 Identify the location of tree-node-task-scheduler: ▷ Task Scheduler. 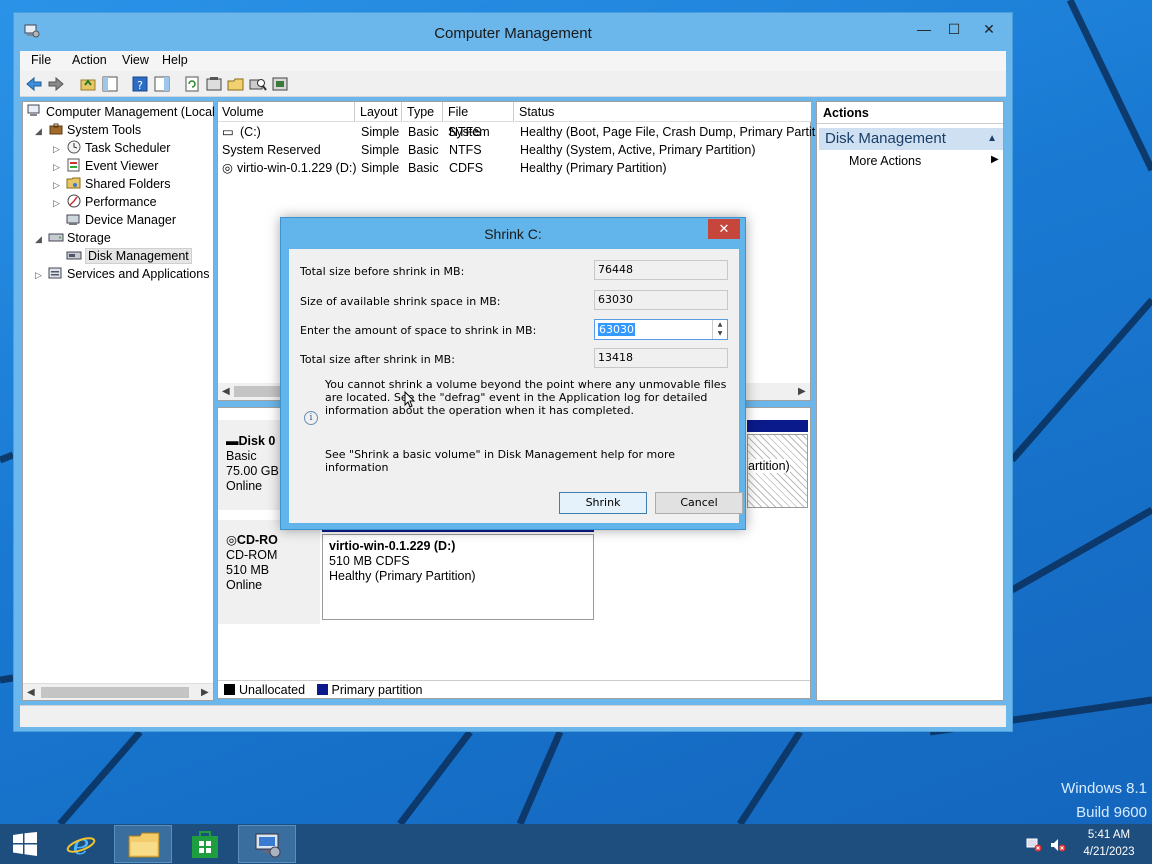
(111, 148).